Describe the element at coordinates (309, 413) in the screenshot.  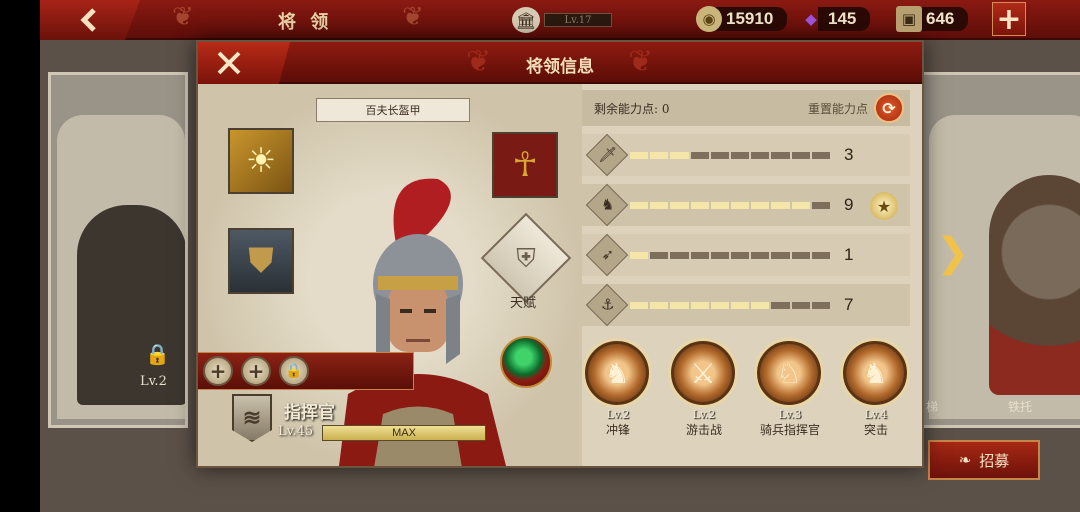
I see `hero-name: 指挥官` at that location.